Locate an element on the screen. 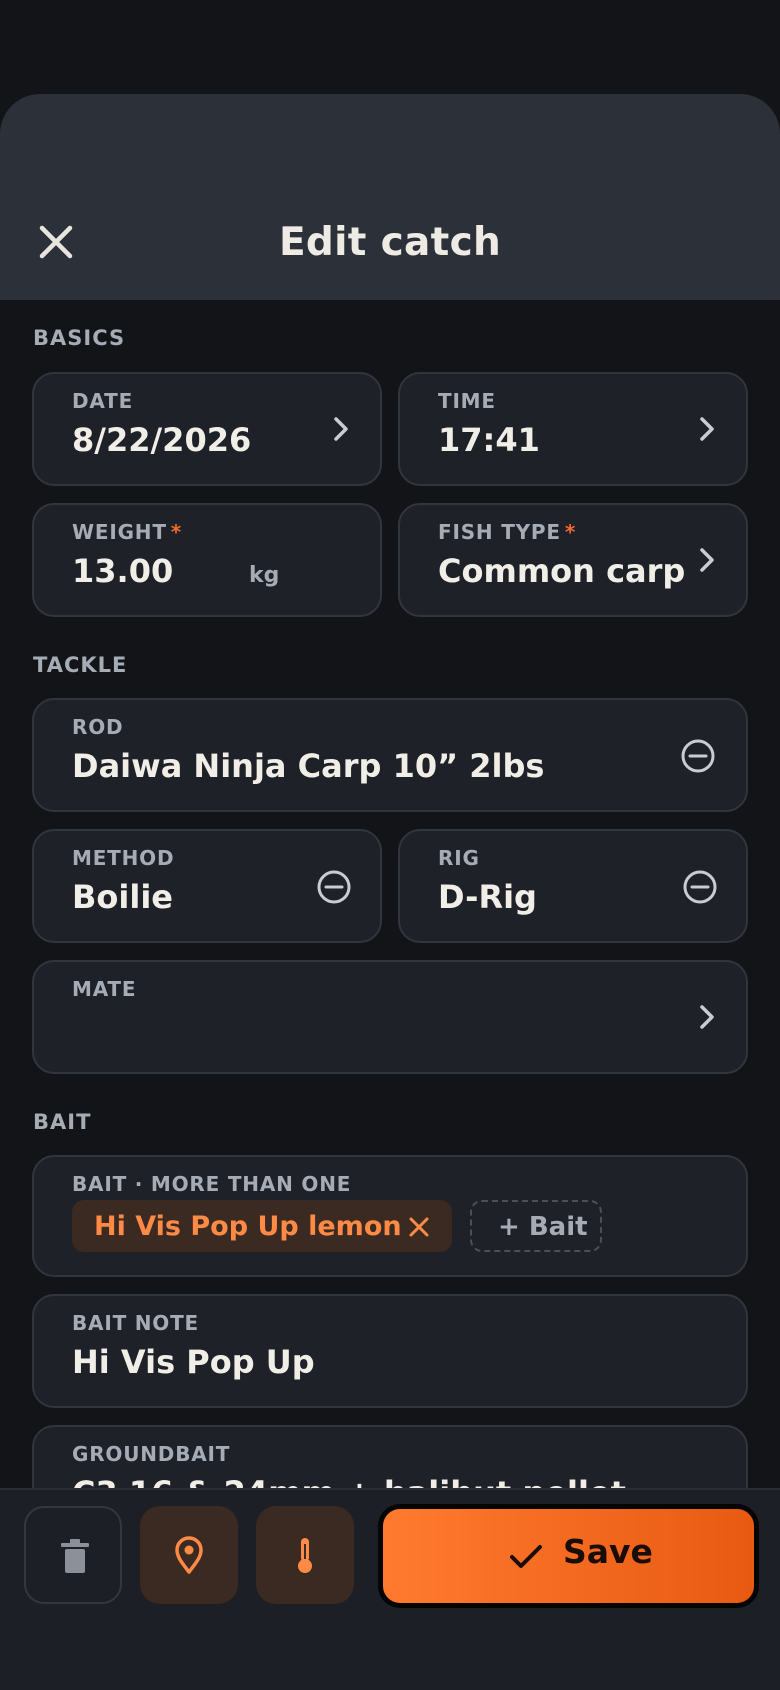  weight-field: WEIGHT * 13.00 kg is located at coordinates (207, 560).